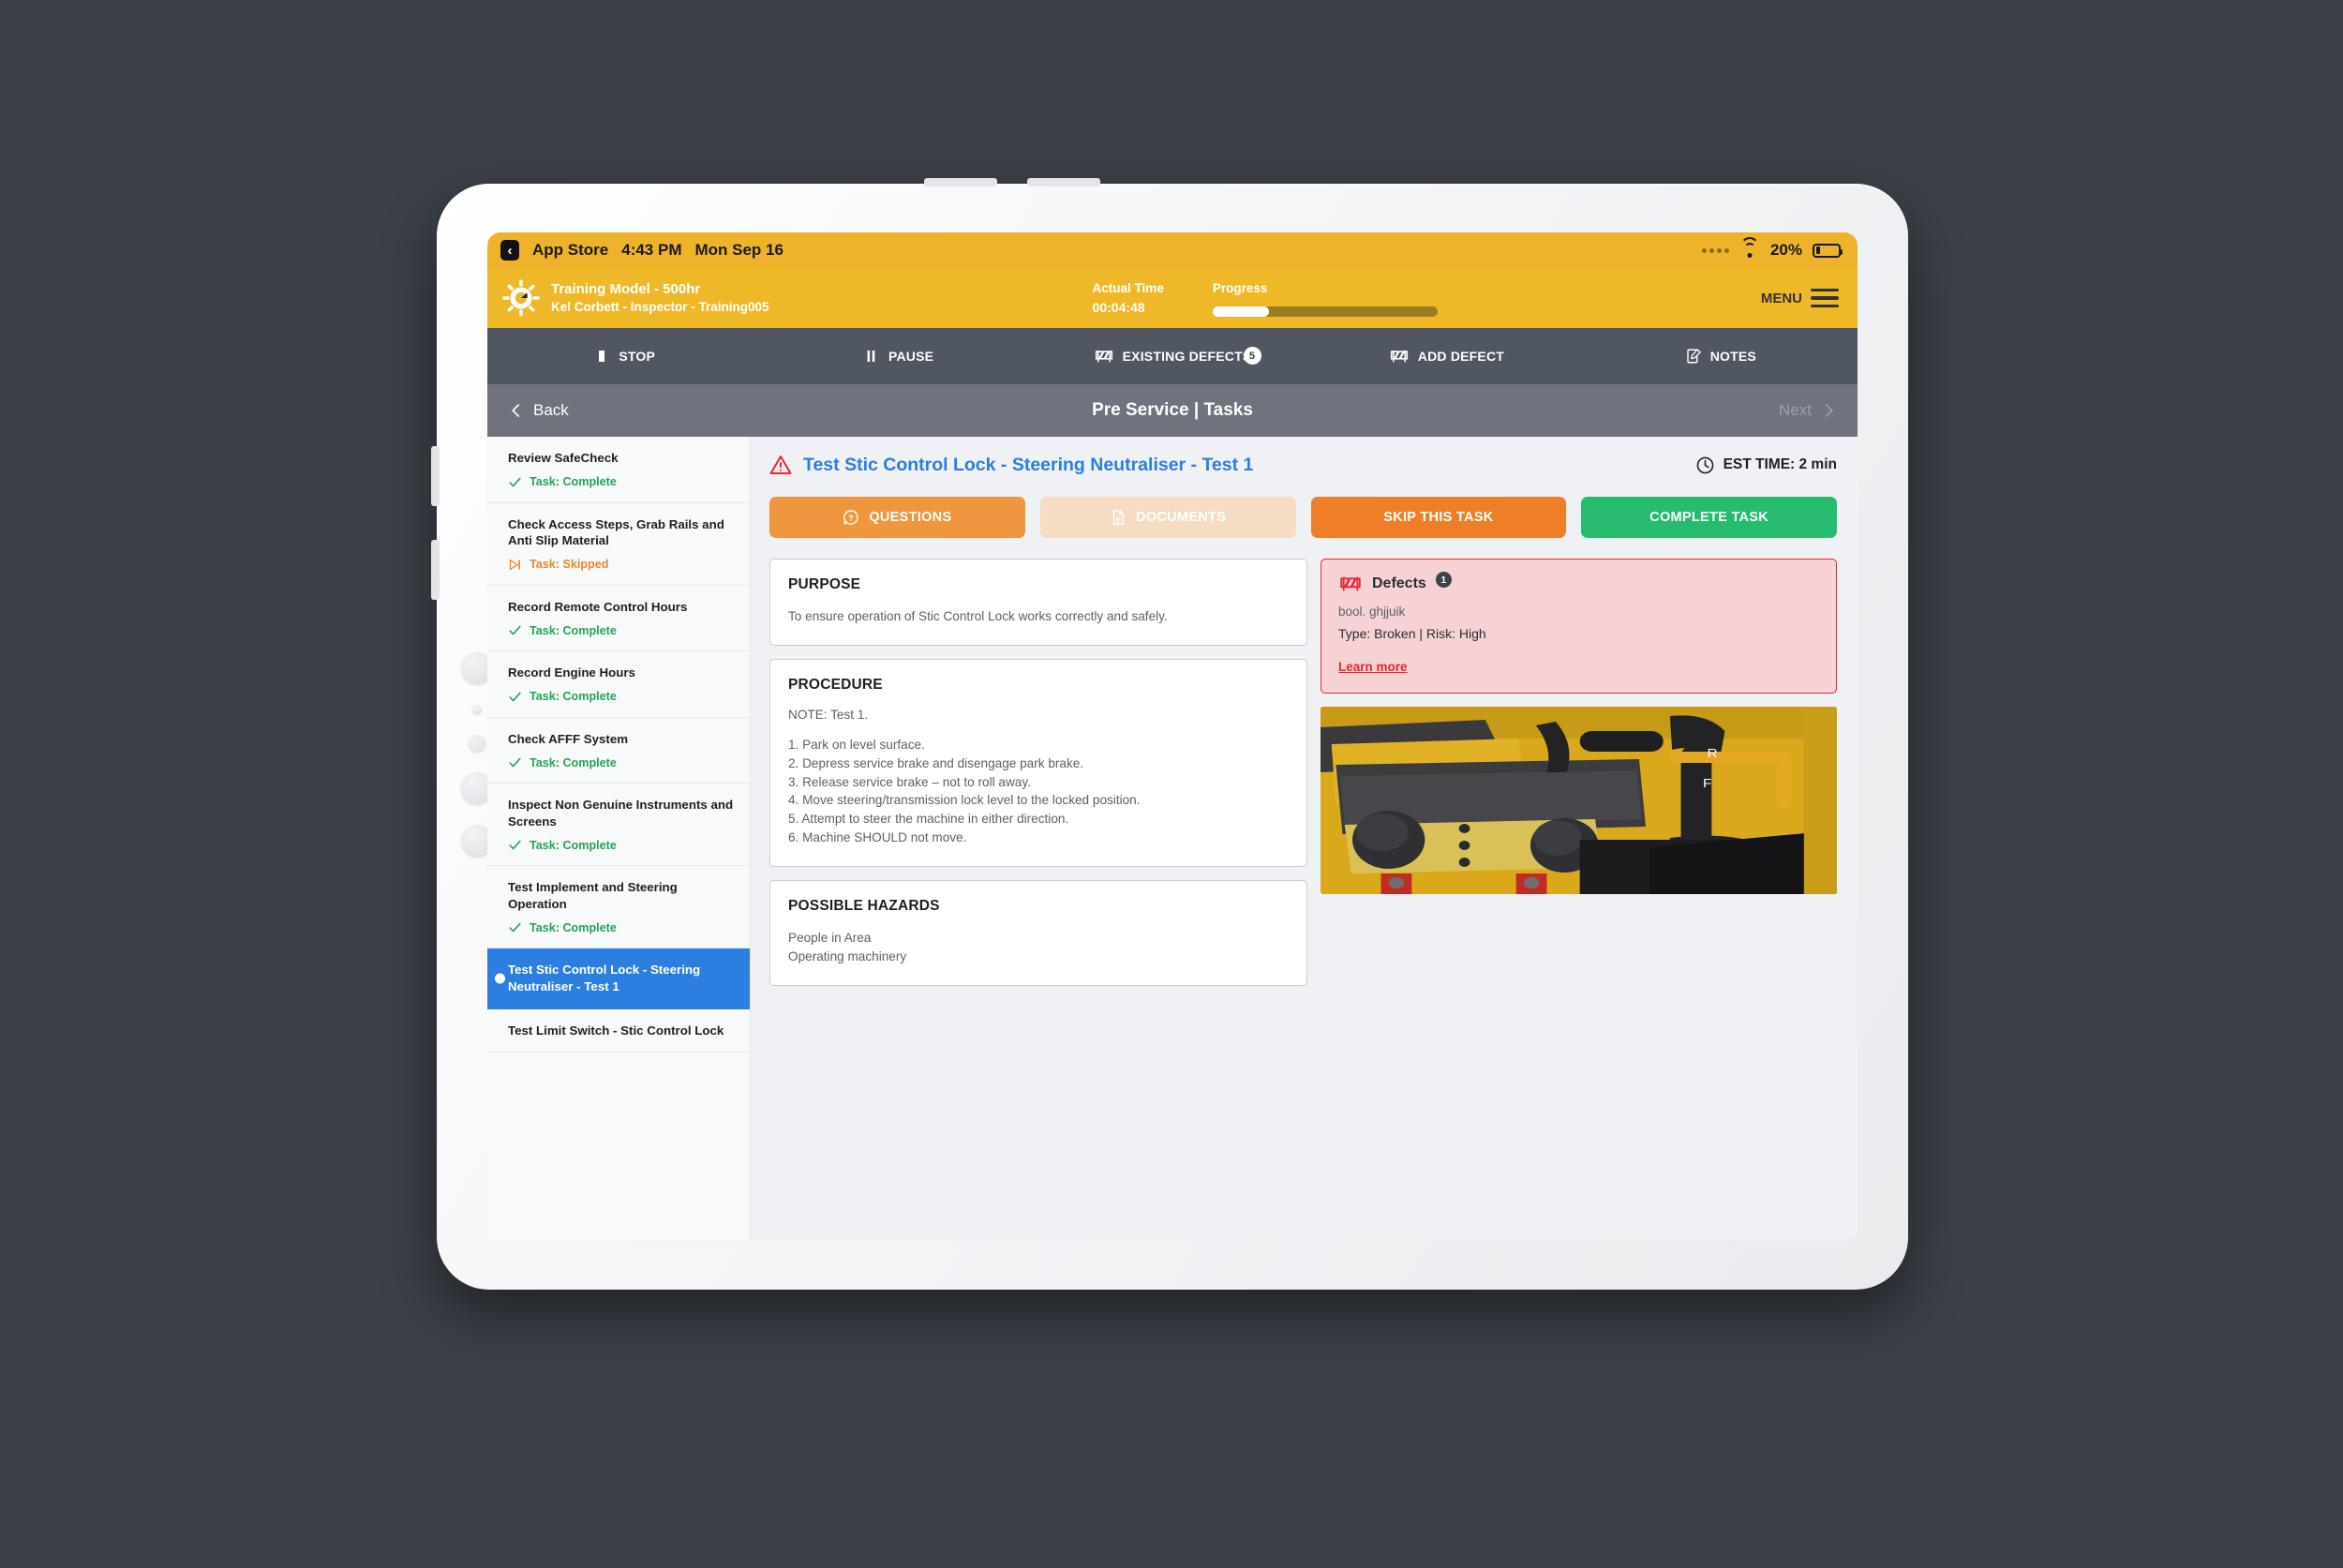 The width and height of the screenshot is (2343, 1568). Describe the element at coordinates (1709, 517) in the screenshot. I see `complete-button: COMPLETE TASK` at that location.